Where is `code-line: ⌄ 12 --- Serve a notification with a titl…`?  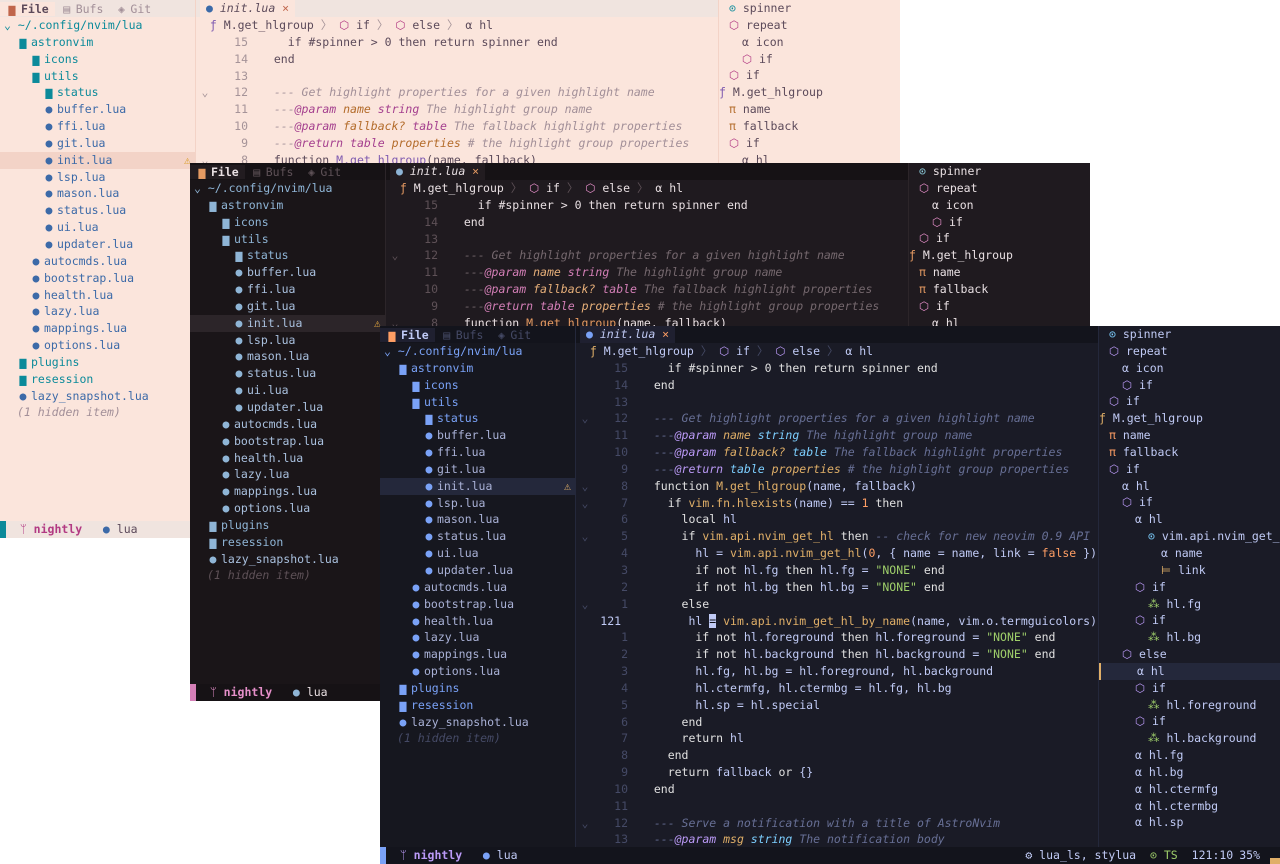 code-line: ⌄ 12 --- Serve a notification with a titl… is located at coordinates (836, 823).